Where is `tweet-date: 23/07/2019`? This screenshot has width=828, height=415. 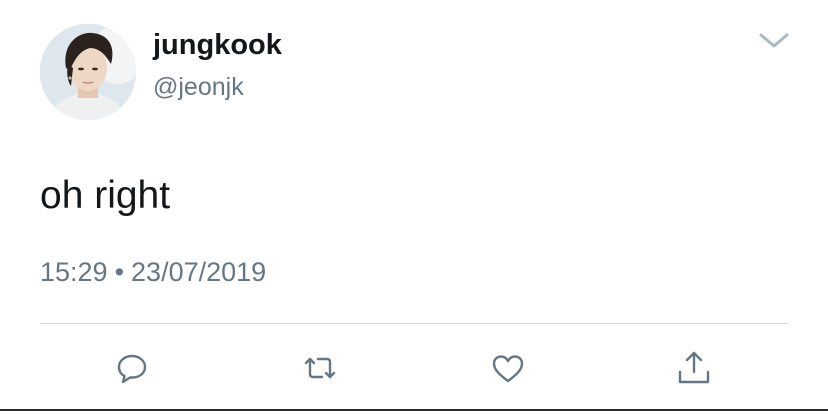 tweet-date: 23/07/2019 is located at coordinates (199, 272).